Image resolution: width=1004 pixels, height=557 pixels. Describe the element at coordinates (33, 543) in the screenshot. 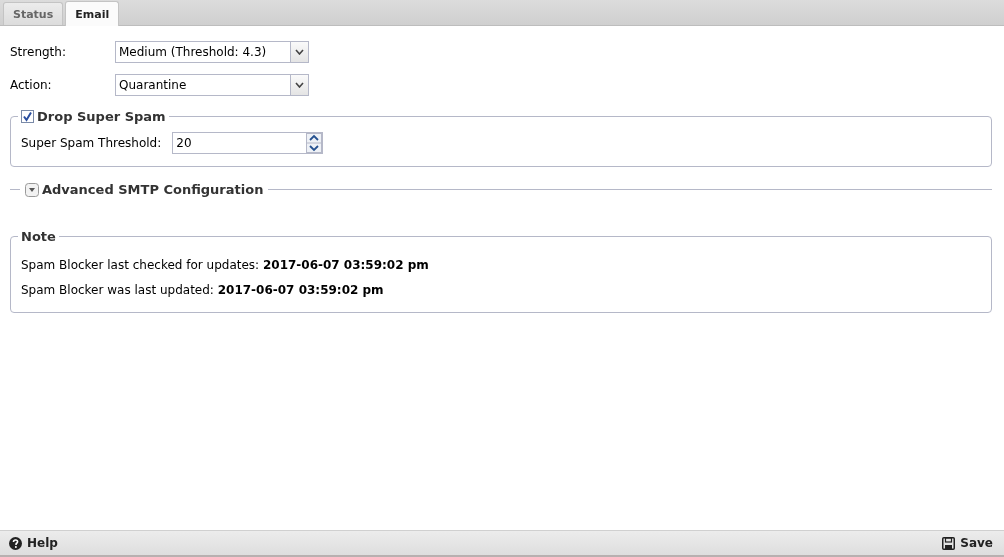

I see `help-button: Help` at that location.